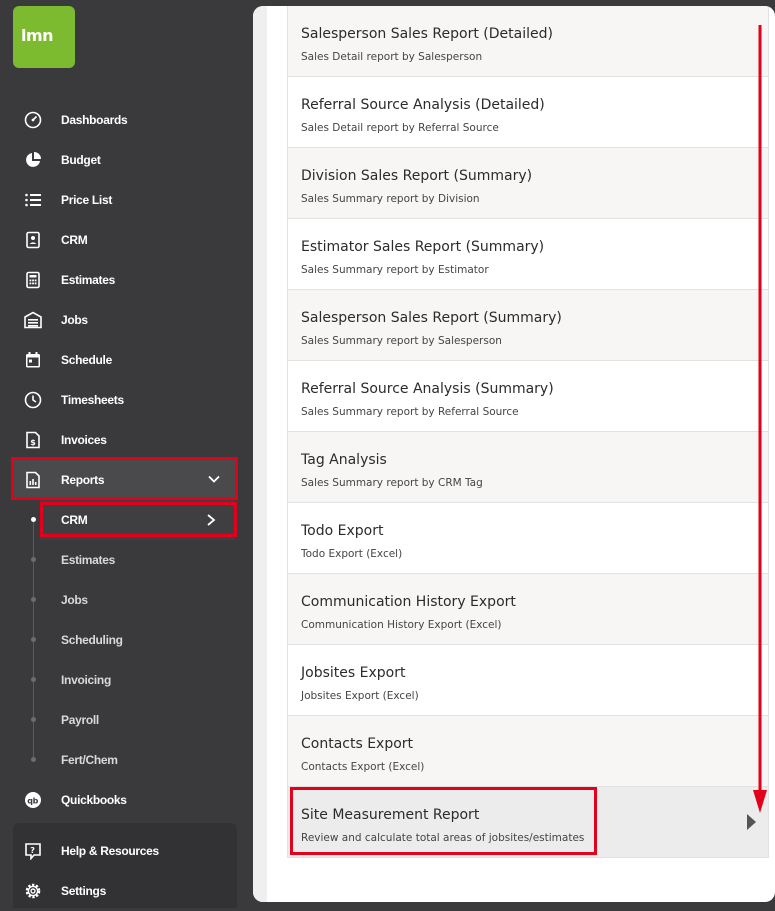  I want to click on report-title: Contacts Export, so click(357, 744).